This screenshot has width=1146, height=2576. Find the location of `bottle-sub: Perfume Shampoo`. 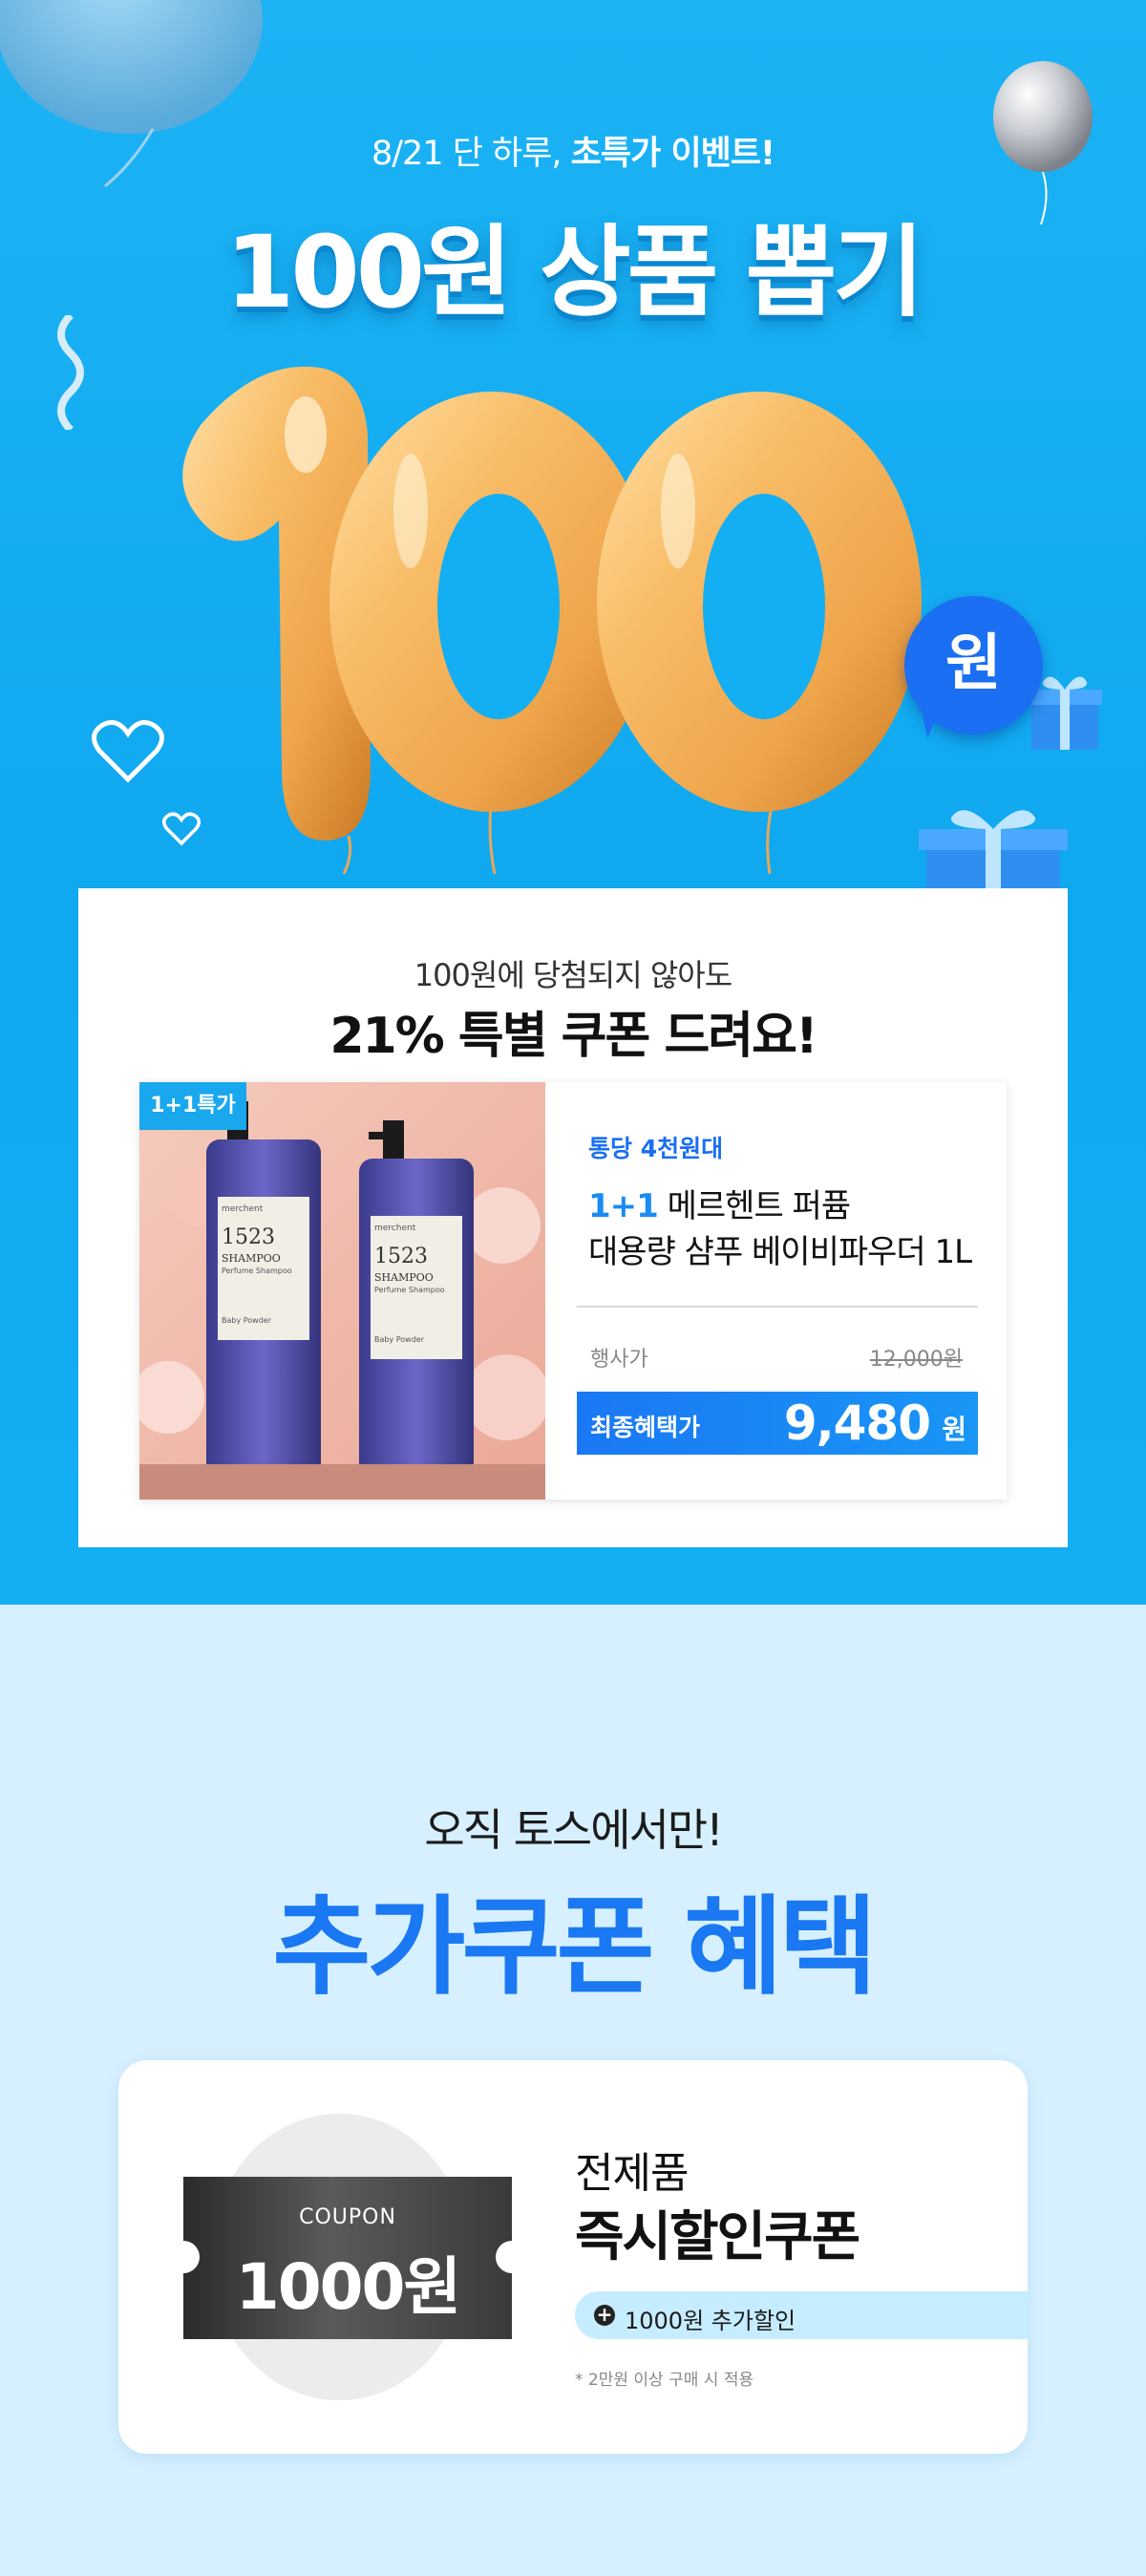

bottle-sub: Perfume Shampoo is located at coordinates (257, 1271).